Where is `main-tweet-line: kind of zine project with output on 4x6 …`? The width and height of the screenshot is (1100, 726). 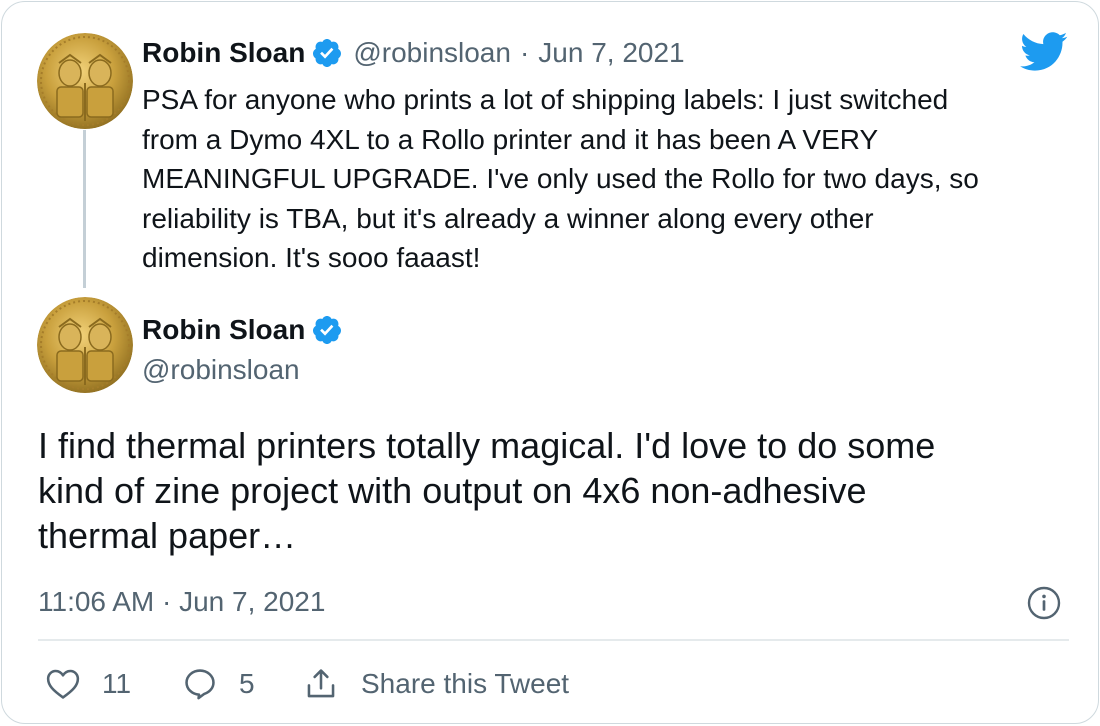 main-tweet-line: kind of zine project with output on 4x6 … is located at coordinates (452, 490).